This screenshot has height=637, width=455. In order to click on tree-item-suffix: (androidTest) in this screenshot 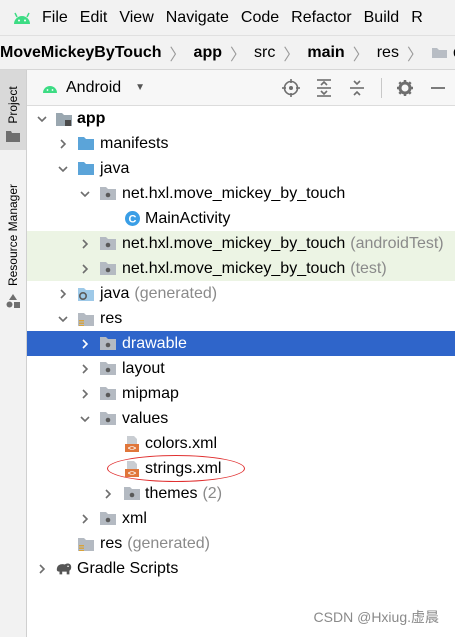, I will do `click(397, 243)`.